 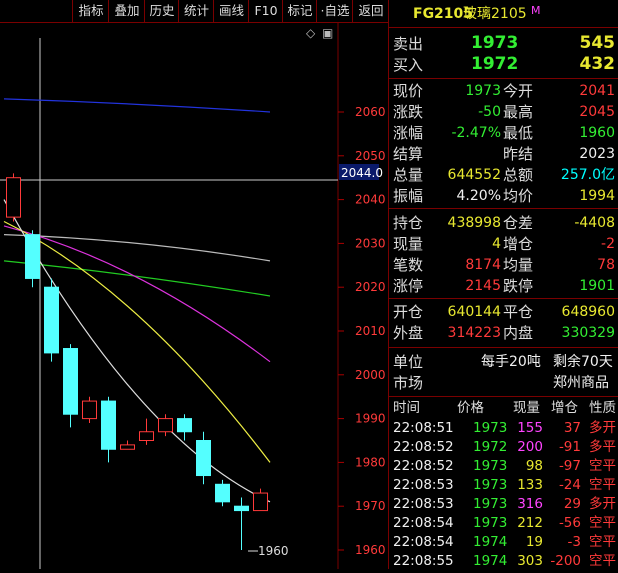 What do you see at coordinates (565, 561) in the screenshot?
I see `tick-oi-change: -200` at bounding box center [565, 561].